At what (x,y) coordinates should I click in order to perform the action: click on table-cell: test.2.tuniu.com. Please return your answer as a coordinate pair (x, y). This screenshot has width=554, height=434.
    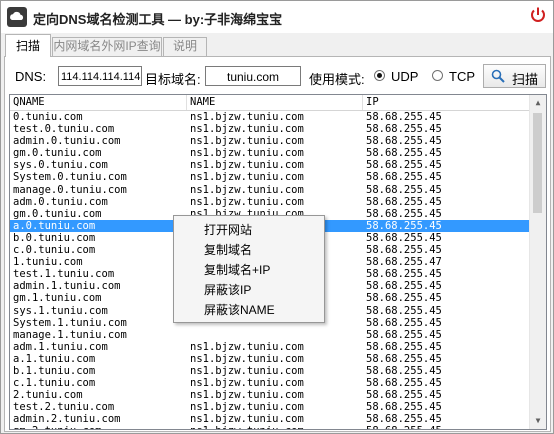
    Looking at the image, I should click on (64, 407).